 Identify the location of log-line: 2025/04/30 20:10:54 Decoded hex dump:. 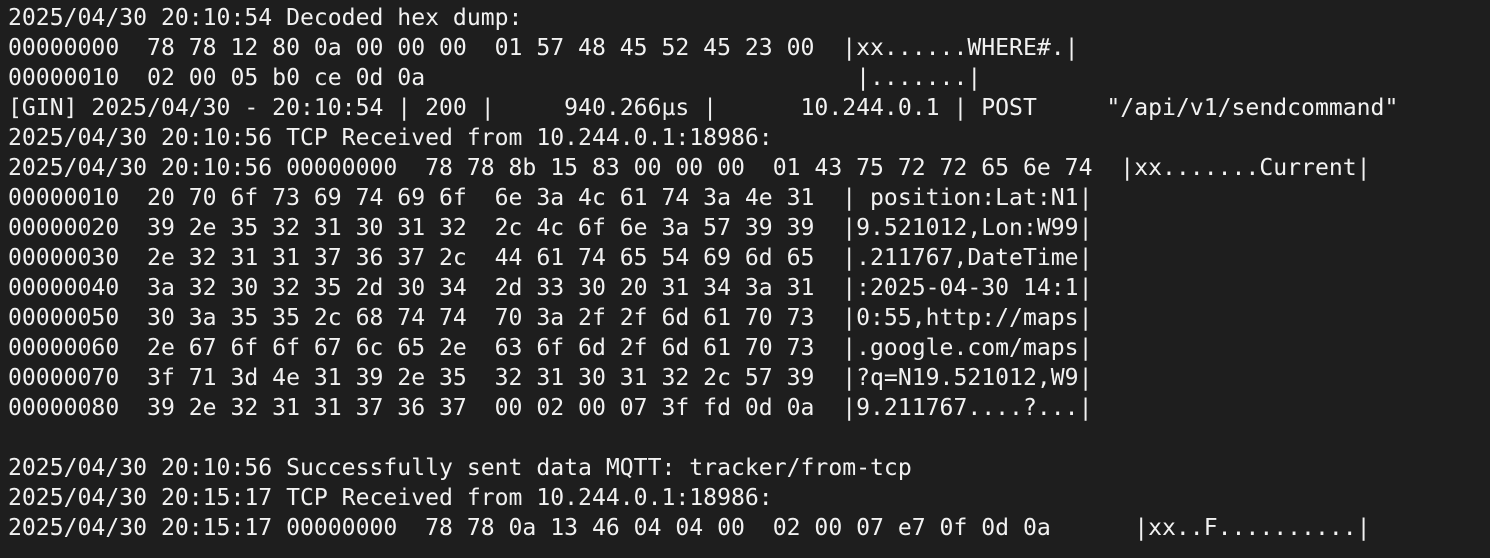
(265, 18).